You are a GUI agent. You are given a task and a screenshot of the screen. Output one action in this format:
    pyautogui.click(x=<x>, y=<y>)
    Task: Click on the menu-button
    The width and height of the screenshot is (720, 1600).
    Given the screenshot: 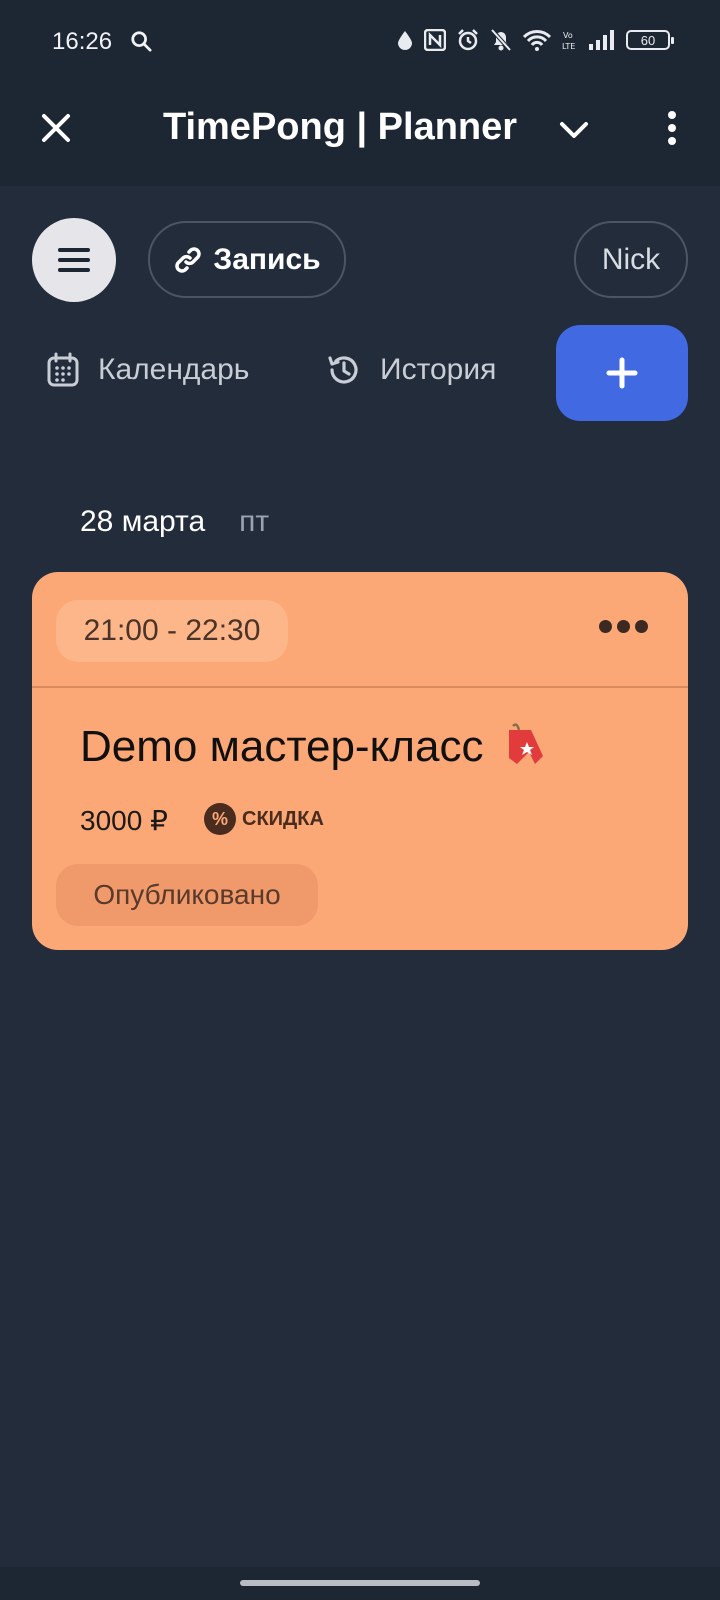 What is the action you would take?
    pyautogui.click(x=74, y=260)
    